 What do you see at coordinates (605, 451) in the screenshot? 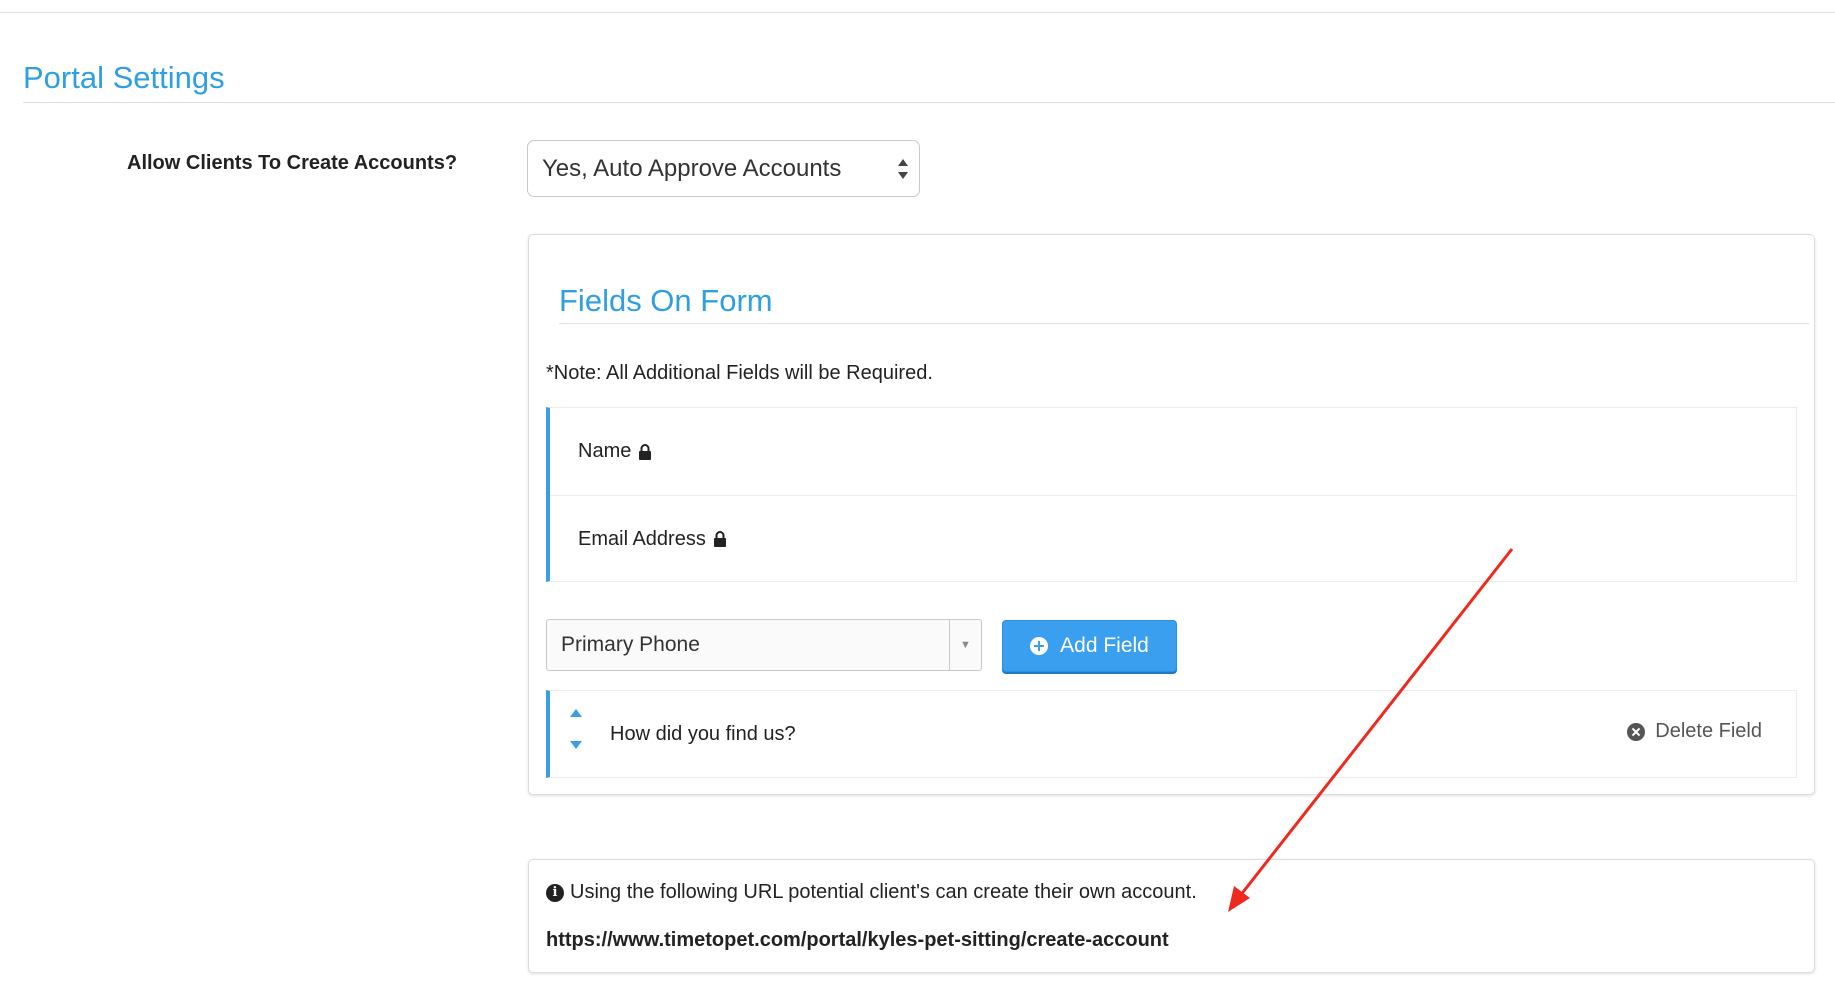
I see `locked-field-label: Name` at bounding box center [605, 451].